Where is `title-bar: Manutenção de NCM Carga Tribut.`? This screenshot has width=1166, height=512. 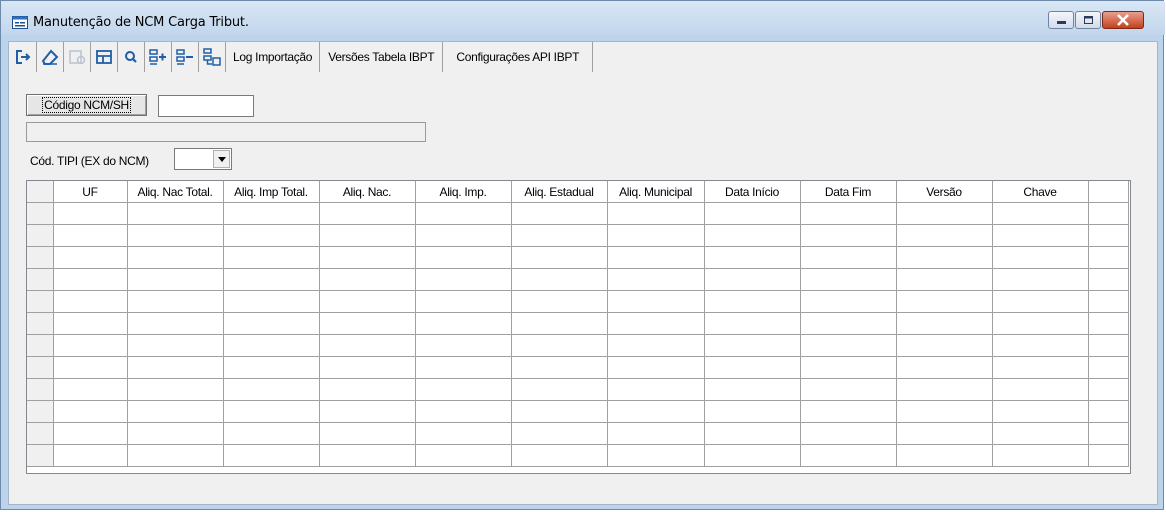 title-bar: Manutenção de NCM Carga Tribut. is located at coordinates (583, 18).